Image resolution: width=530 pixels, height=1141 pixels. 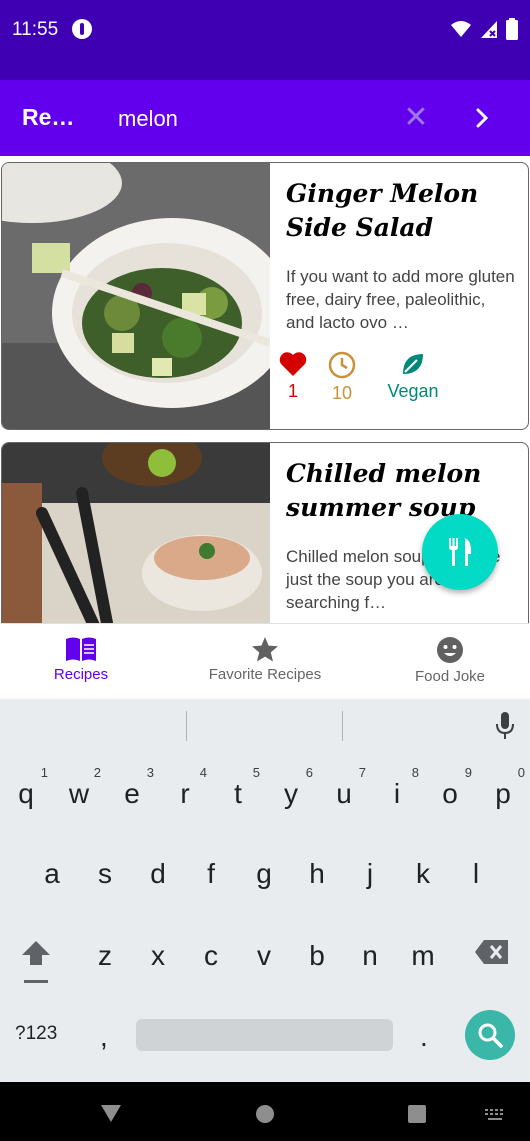 I want to click on key-o: o9, so click(x=450, y=794).